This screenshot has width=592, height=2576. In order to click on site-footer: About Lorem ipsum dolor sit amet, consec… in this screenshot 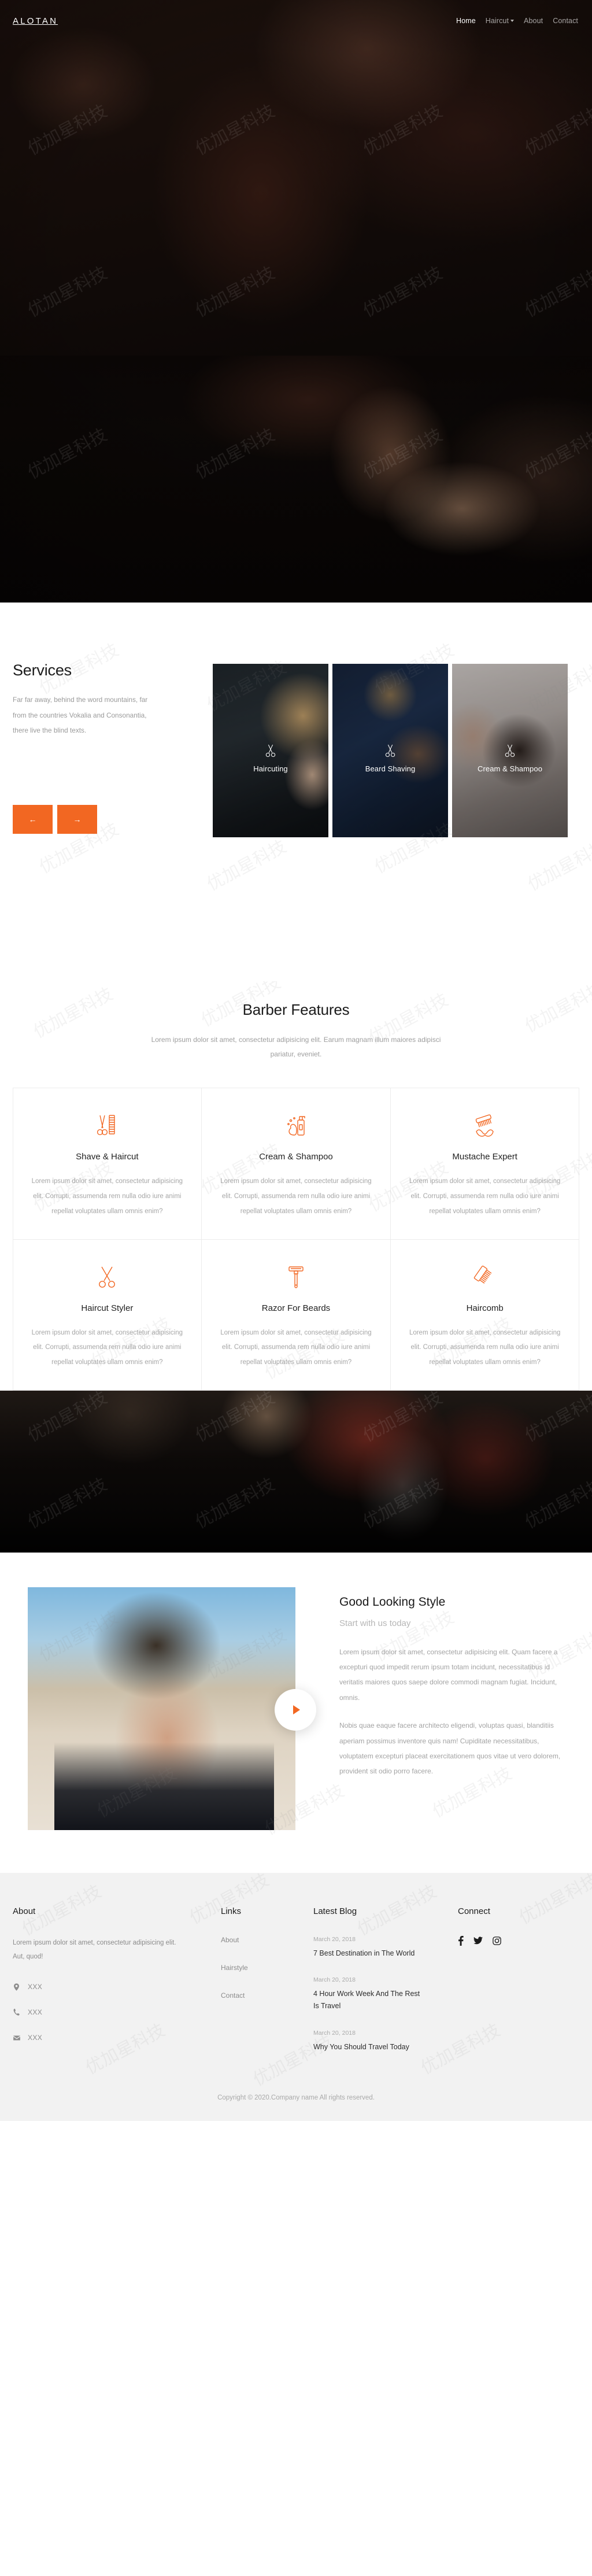, I will do `click(296, 1997)`.